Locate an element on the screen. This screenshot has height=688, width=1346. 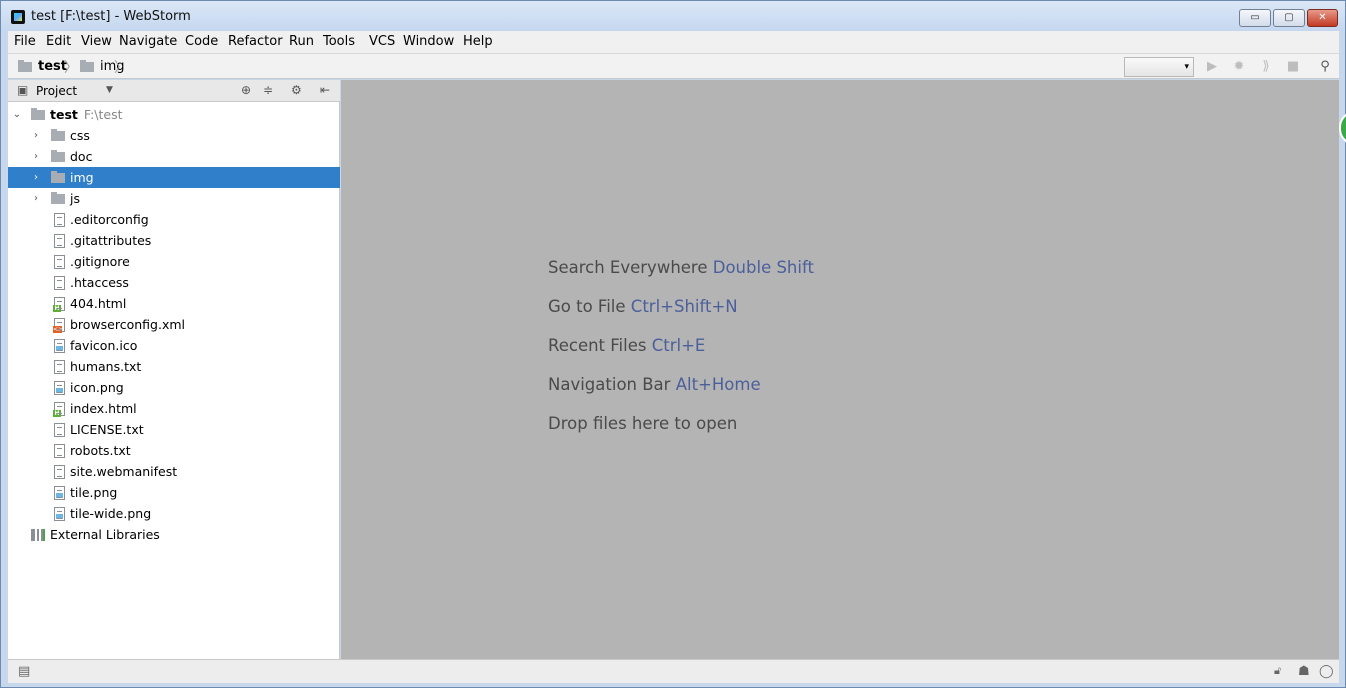
file-label: LICENSE.txt is located at coordinates (107, 429).